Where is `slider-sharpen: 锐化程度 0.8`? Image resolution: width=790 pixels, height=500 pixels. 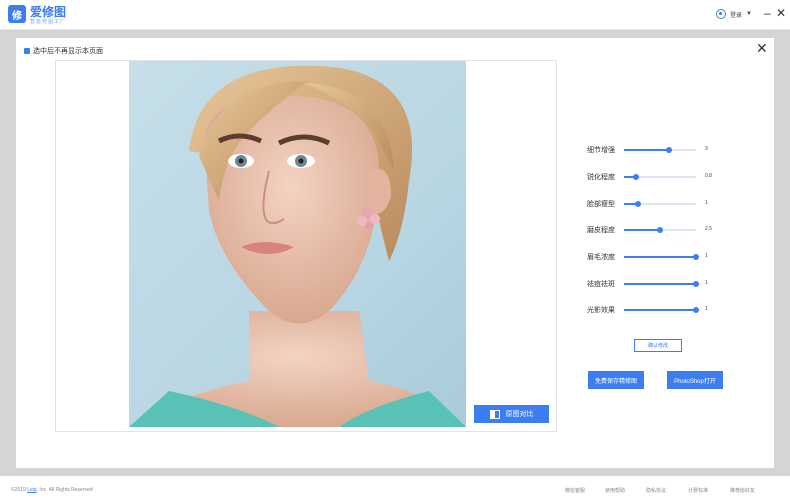 slider-sharpen: 锐化程度 0.8 is located at coordinates (652, 177).